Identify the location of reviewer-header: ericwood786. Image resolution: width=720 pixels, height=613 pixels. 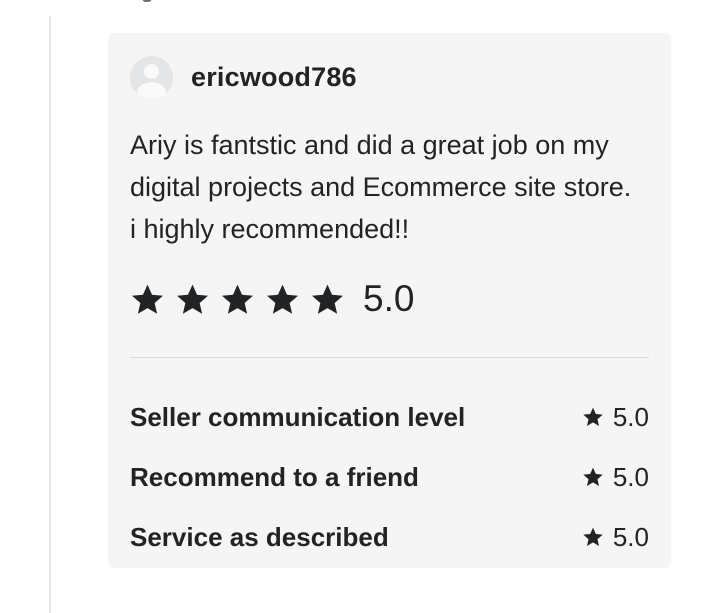
(243, 77).